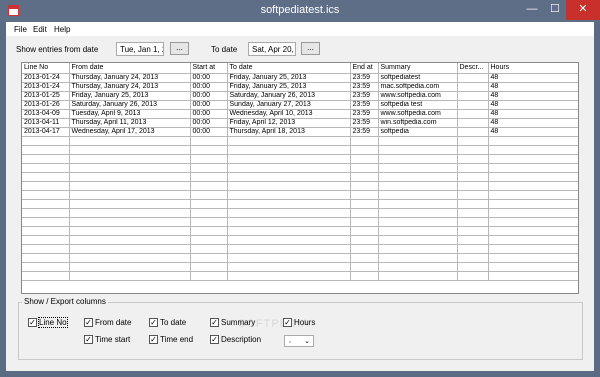  I want to click on checkbox-to-date: ✓, so click(153, 322).